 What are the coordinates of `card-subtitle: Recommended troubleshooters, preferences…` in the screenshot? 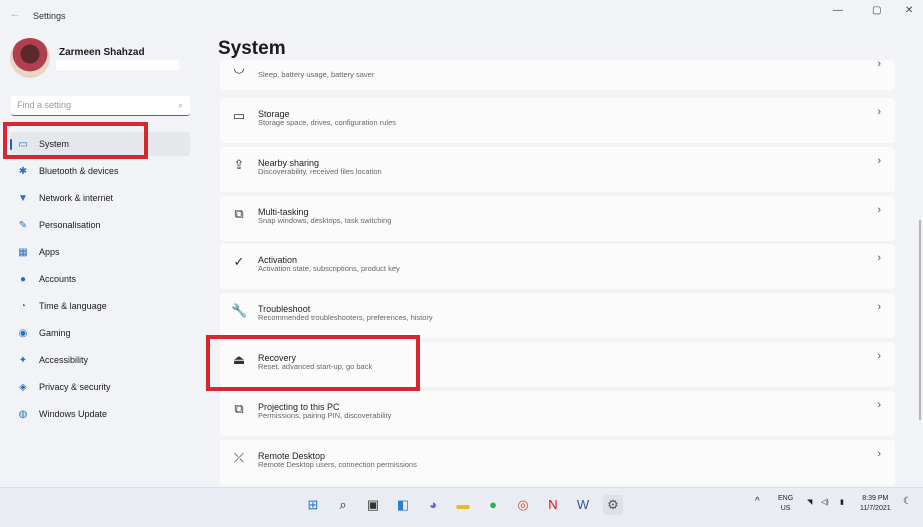 It's located at (345, 318).